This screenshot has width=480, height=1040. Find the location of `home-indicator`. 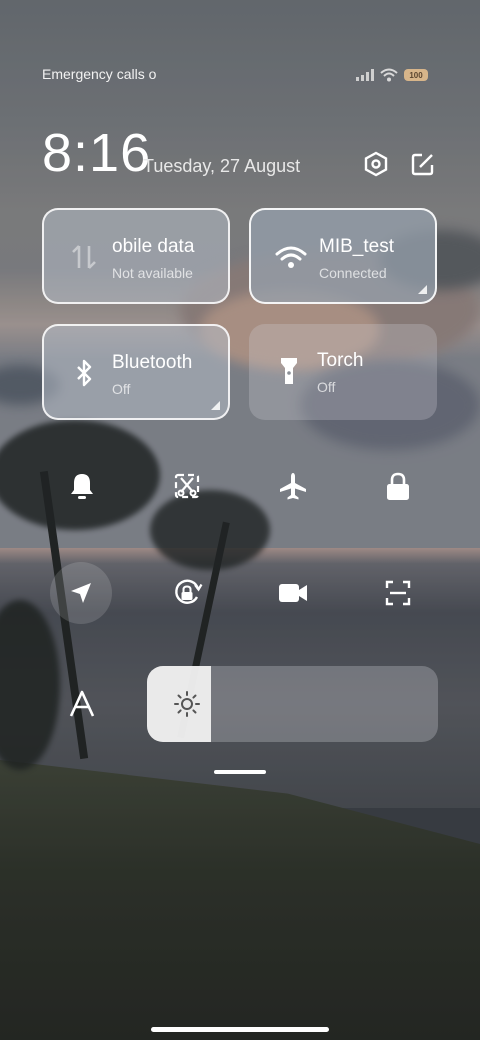

home-indicator is located at coordinates (240, 1029).